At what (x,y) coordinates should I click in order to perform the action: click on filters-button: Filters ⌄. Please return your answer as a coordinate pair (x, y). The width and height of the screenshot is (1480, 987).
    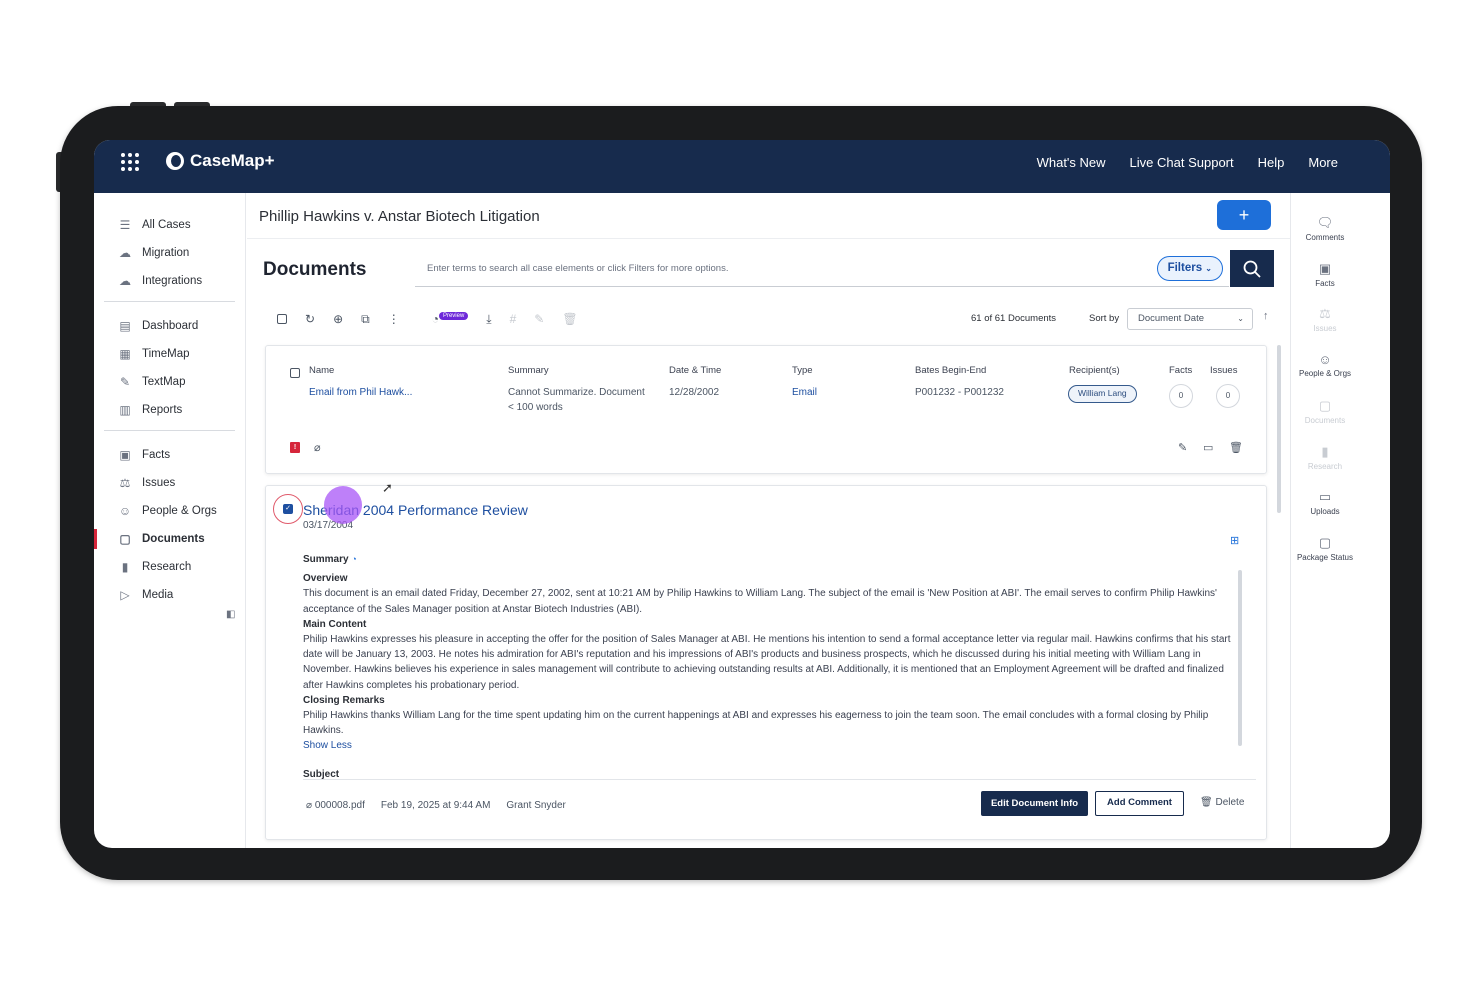
    Looking at the image, I should click on (1189, 268).